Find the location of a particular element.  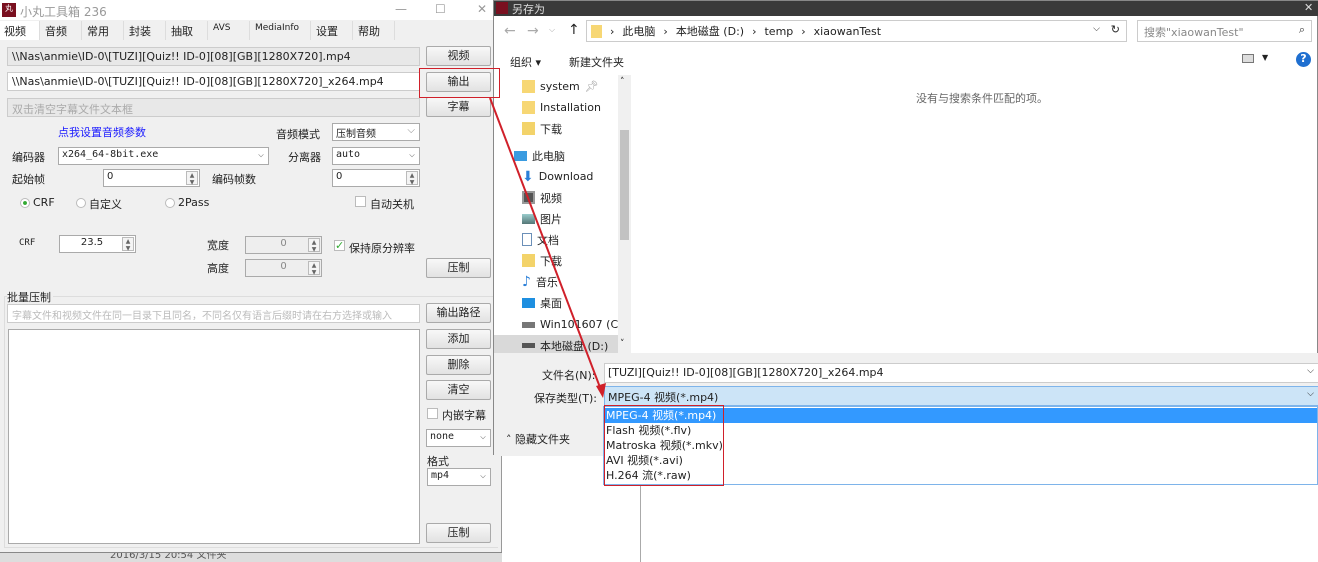

arrow-head-icon is located at coordinates (601, 390).